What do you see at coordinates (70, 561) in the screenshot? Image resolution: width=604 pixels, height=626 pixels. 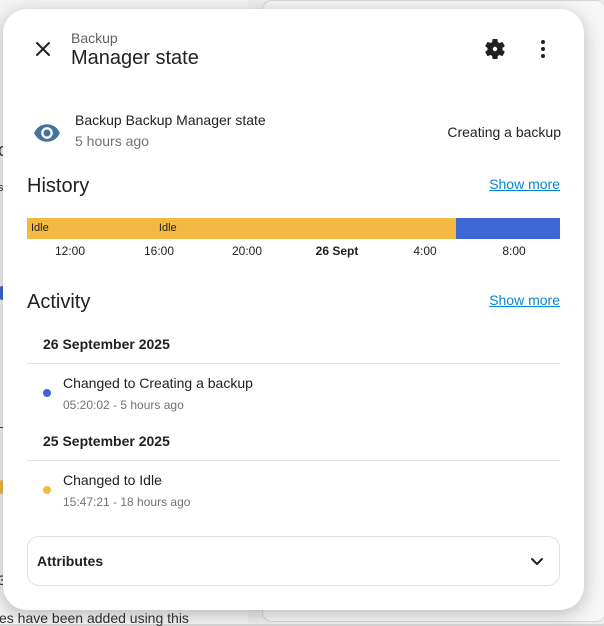 I see `attributes-label: Attributes` at bounding box center [70, 561].